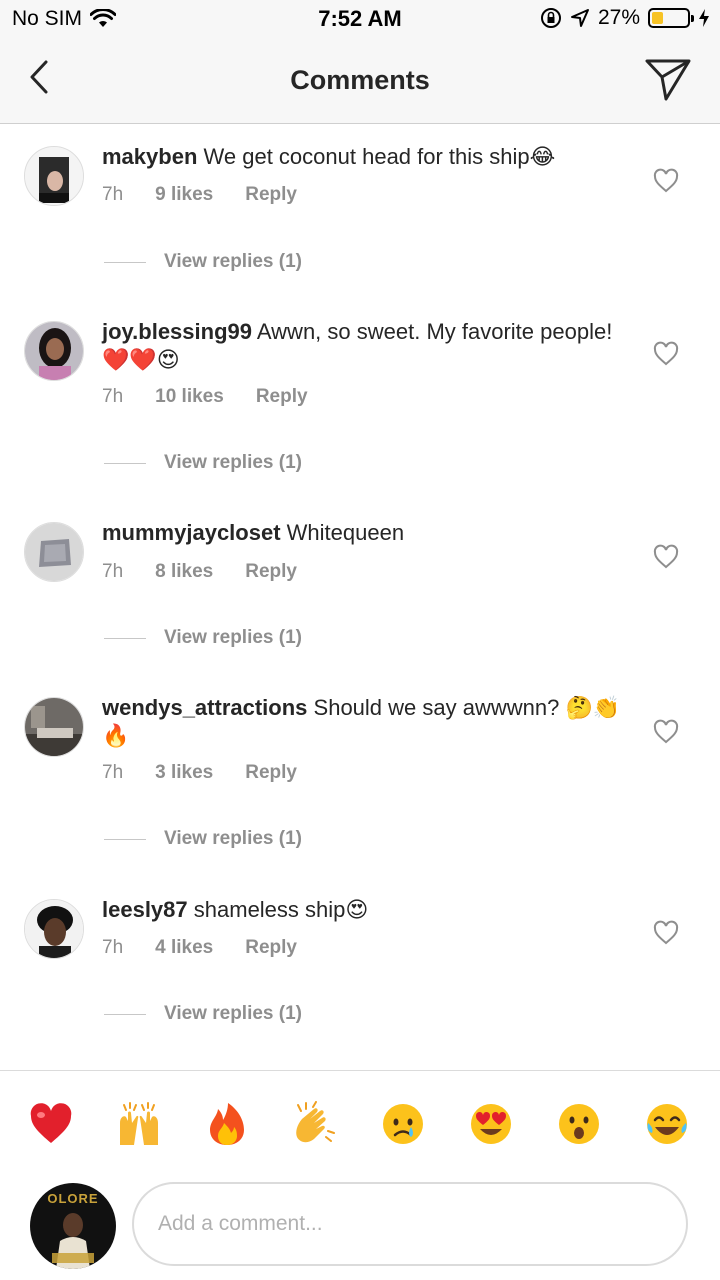 The width and height of the screenshot is (720, 1280). What do you see at coordinates (345, 532) in the screenshot?
I see `comment-body: Whitequeen` at bounding box center [345, 532].